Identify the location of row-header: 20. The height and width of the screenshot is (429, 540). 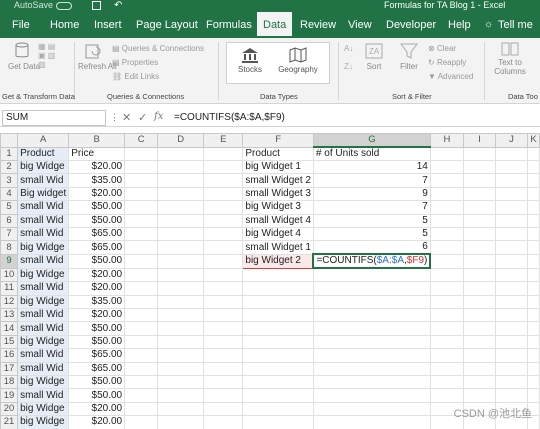
(9, 409).